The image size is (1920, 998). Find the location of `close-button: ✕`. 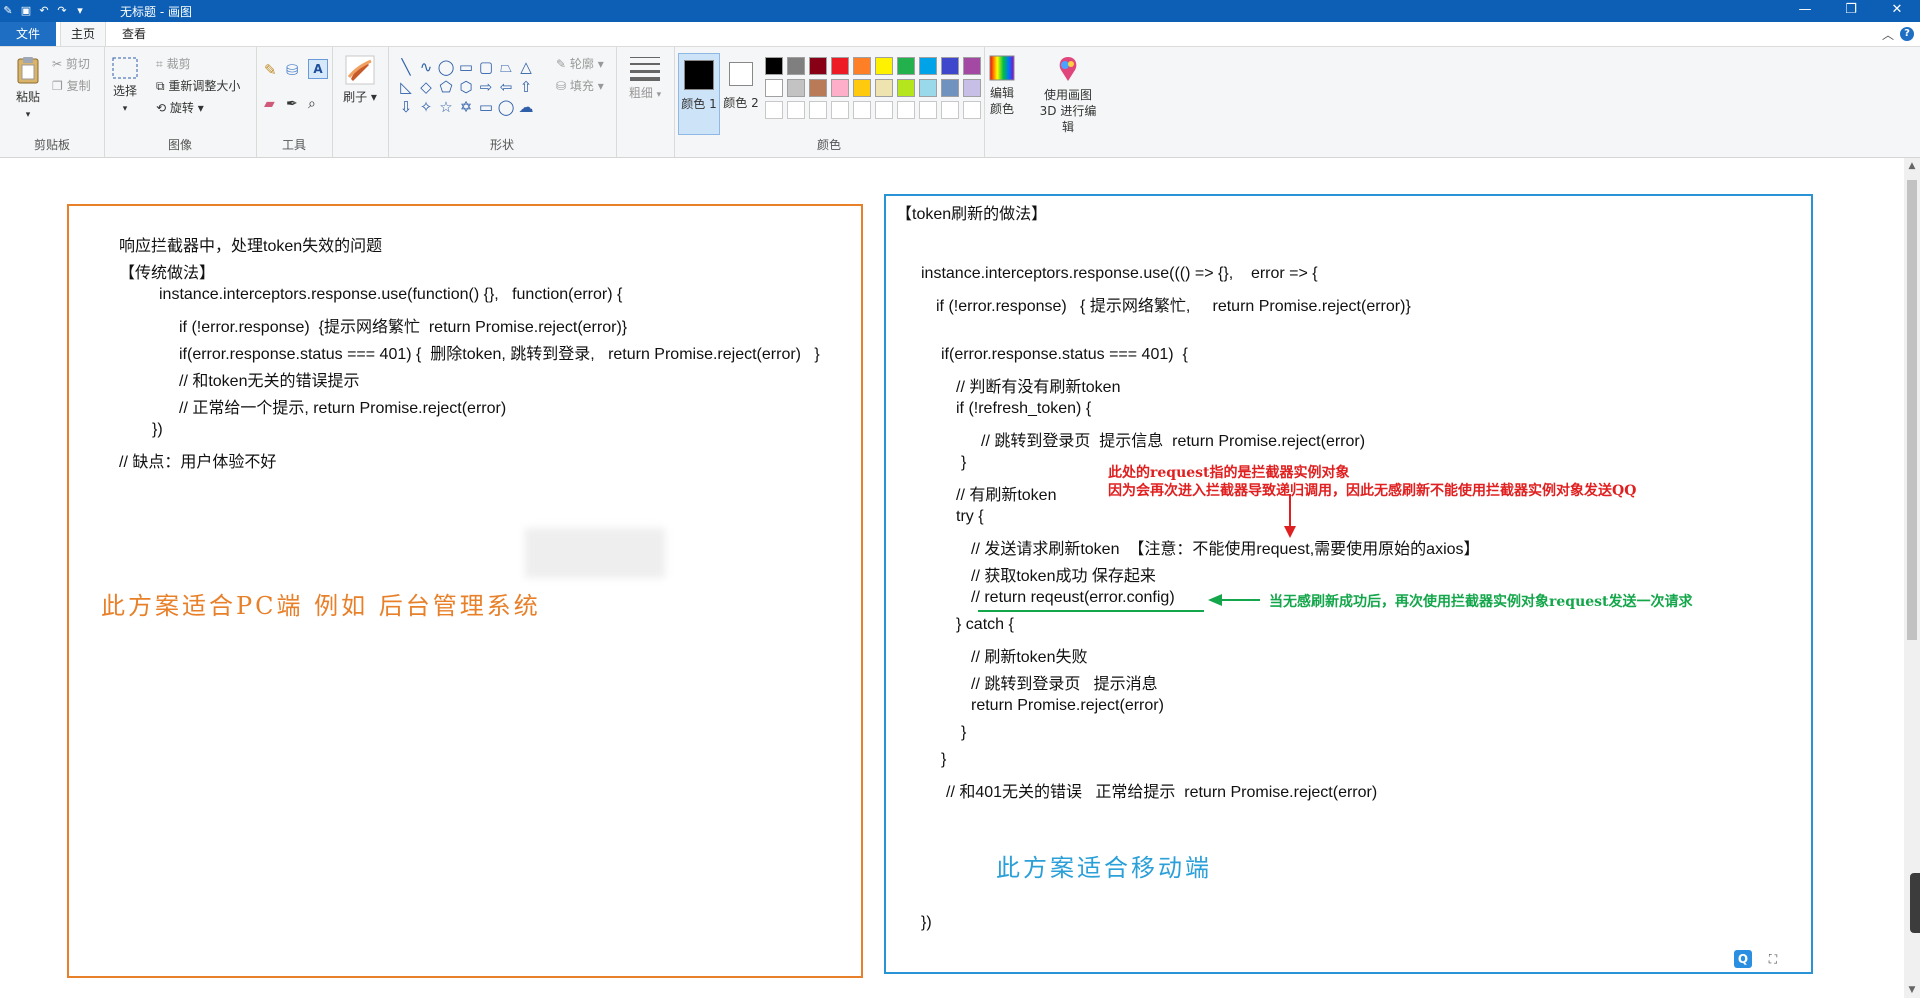

close-button: ✕ is located at coordinates (1897, 11).